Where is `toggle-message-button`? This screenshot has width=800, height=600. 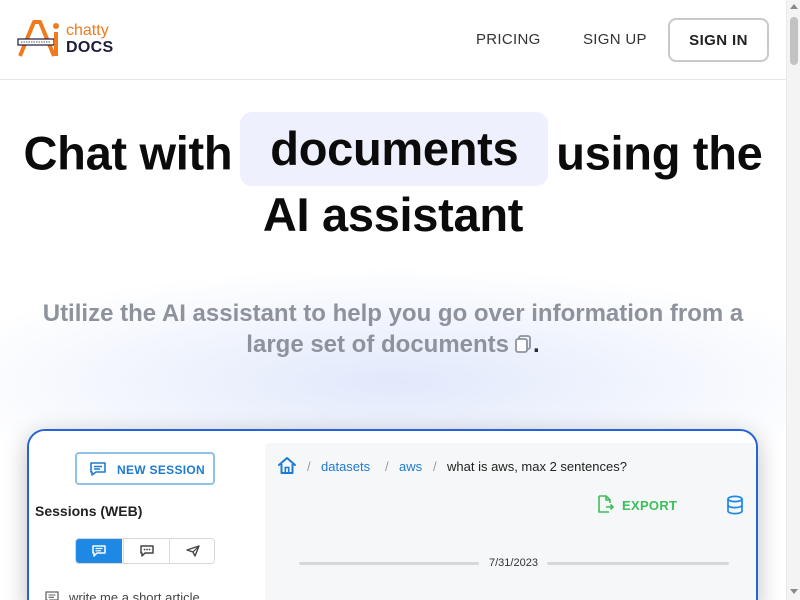
toggle-message-button is located at coordinates (146, 551).